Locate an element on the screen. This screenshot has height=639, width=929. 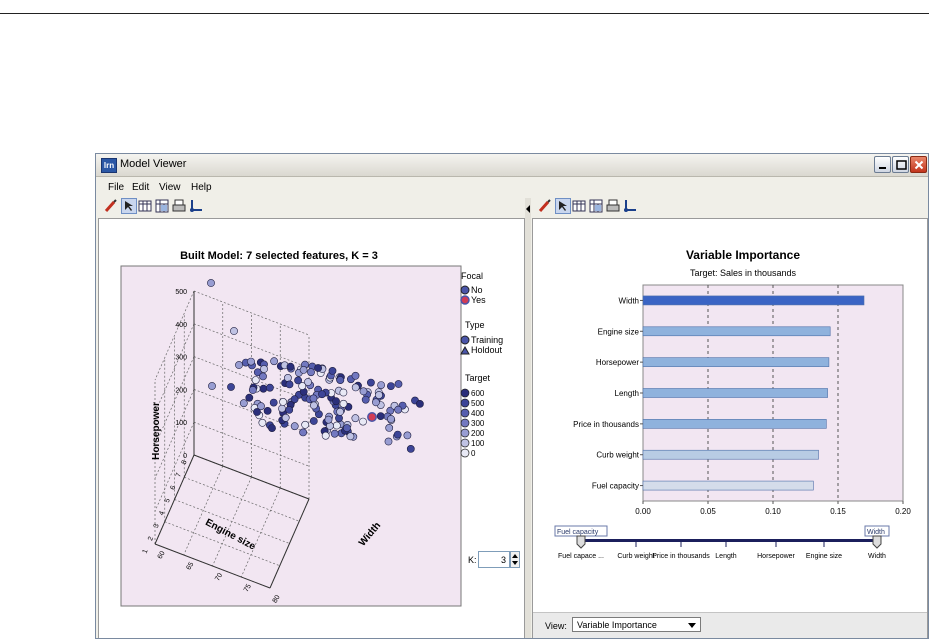
collapse-arrow-icon is located at coordinates (528, 212).